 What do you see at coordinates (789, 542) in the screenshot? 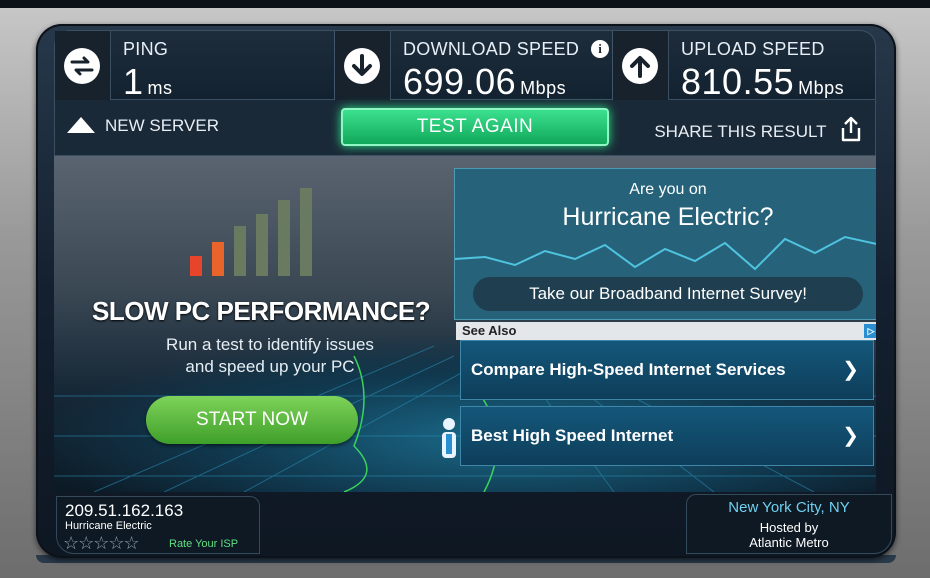
I see `host-name: Atlantic Metro` at bounding box center [789, 542].